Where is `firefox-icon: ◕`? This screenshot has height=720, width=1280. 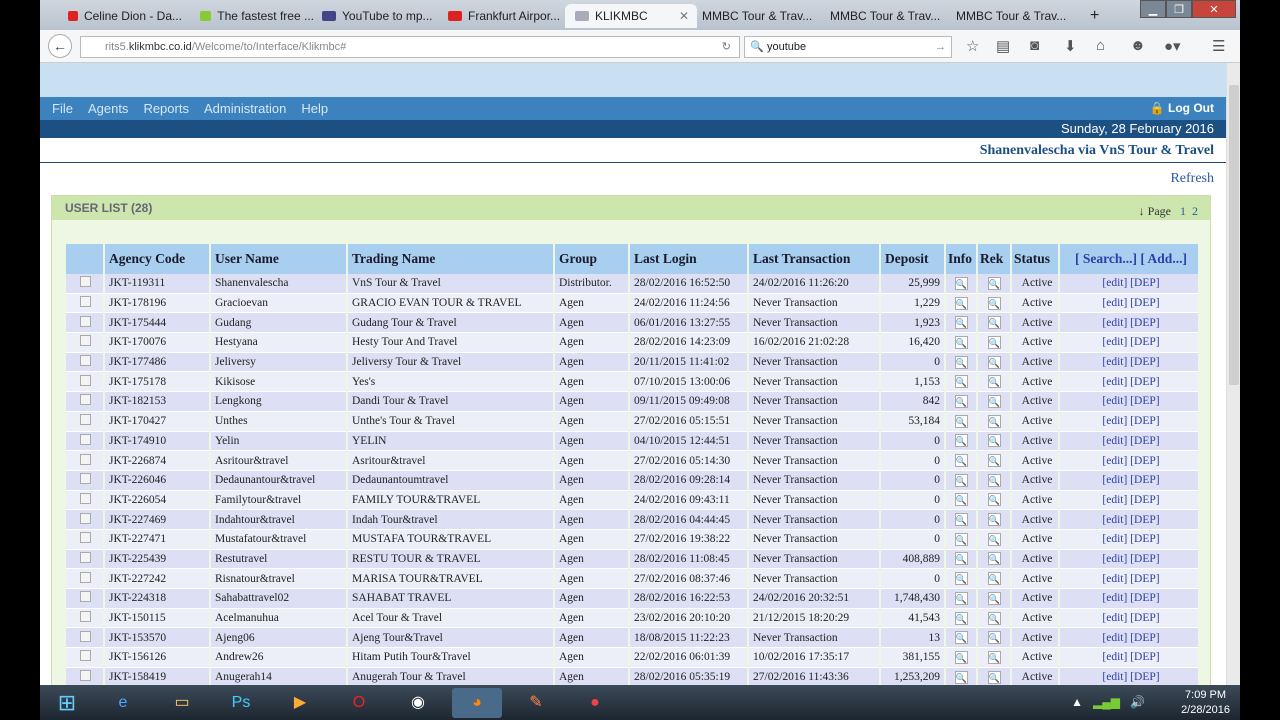 firefox-icon: ◕ is located at coordinates (477, 703).